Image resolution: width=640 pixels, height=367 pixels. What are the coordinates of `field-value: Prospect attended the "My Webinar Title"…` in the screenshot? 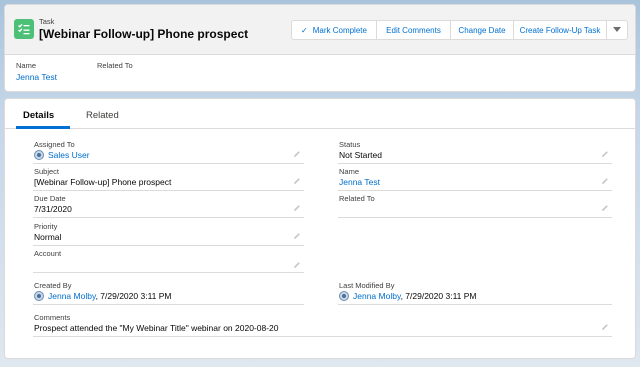 It's located at (156, 328).